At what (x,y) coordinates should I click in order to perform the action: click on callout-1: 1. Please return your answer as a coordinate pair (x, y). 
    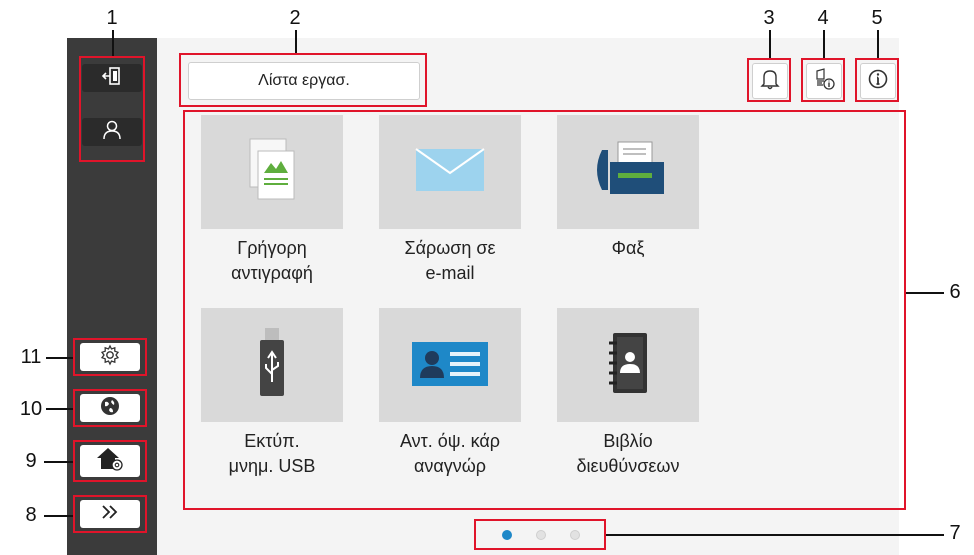
    Looking at the image, I should click on (112, 18).